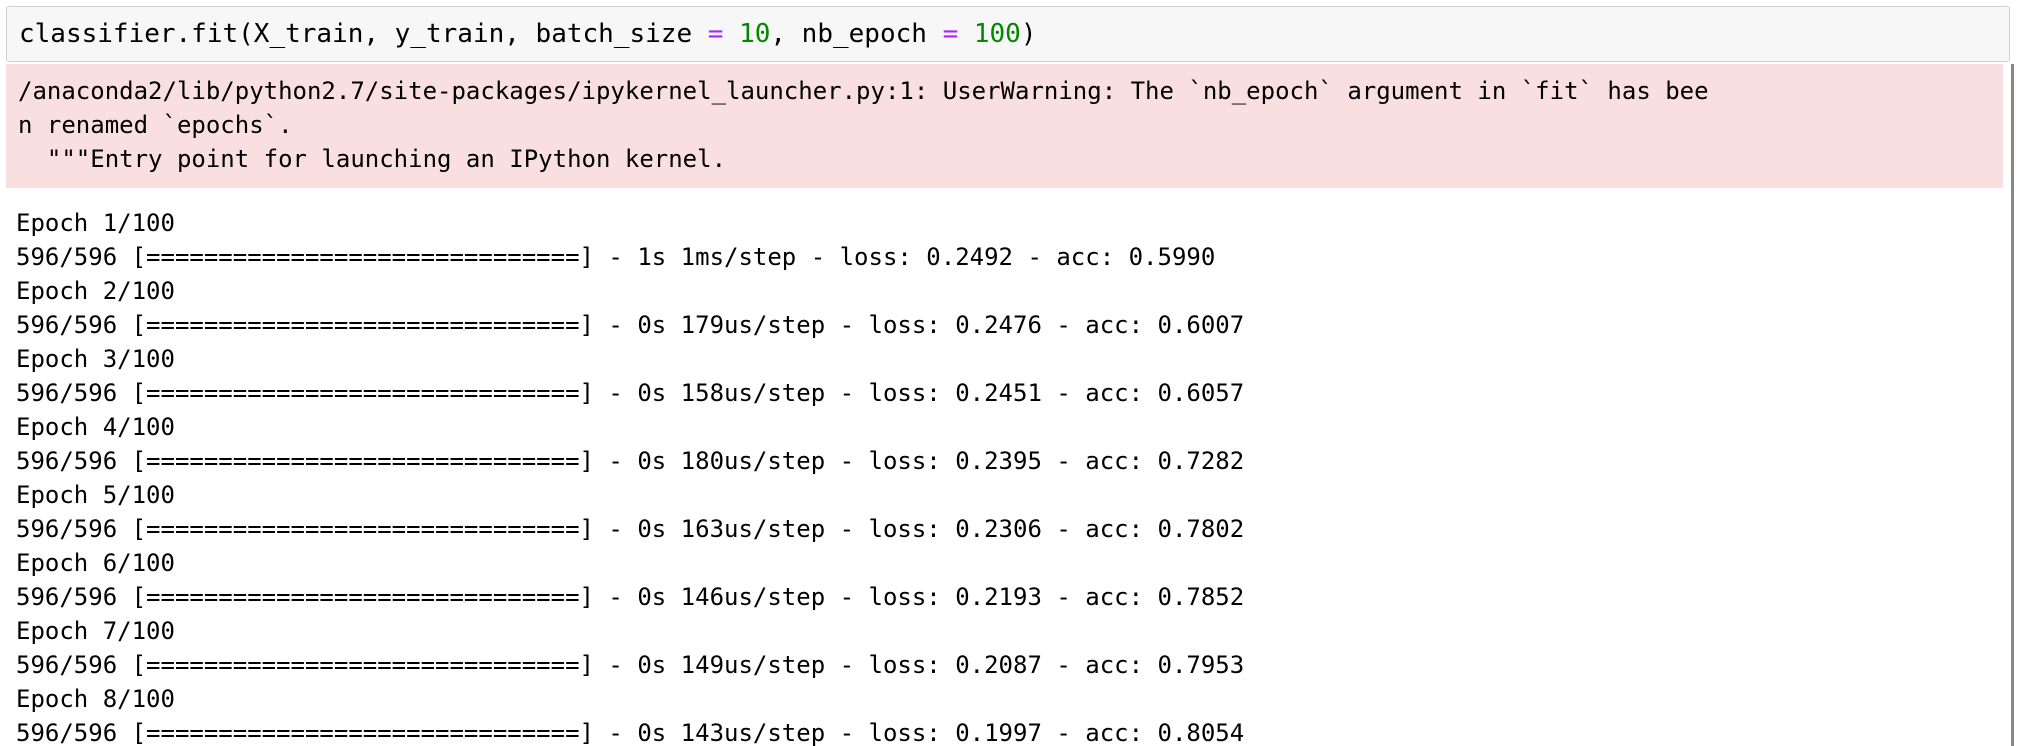  I want to click on epoch-header: Epoch 8/100, so click(95, 699).